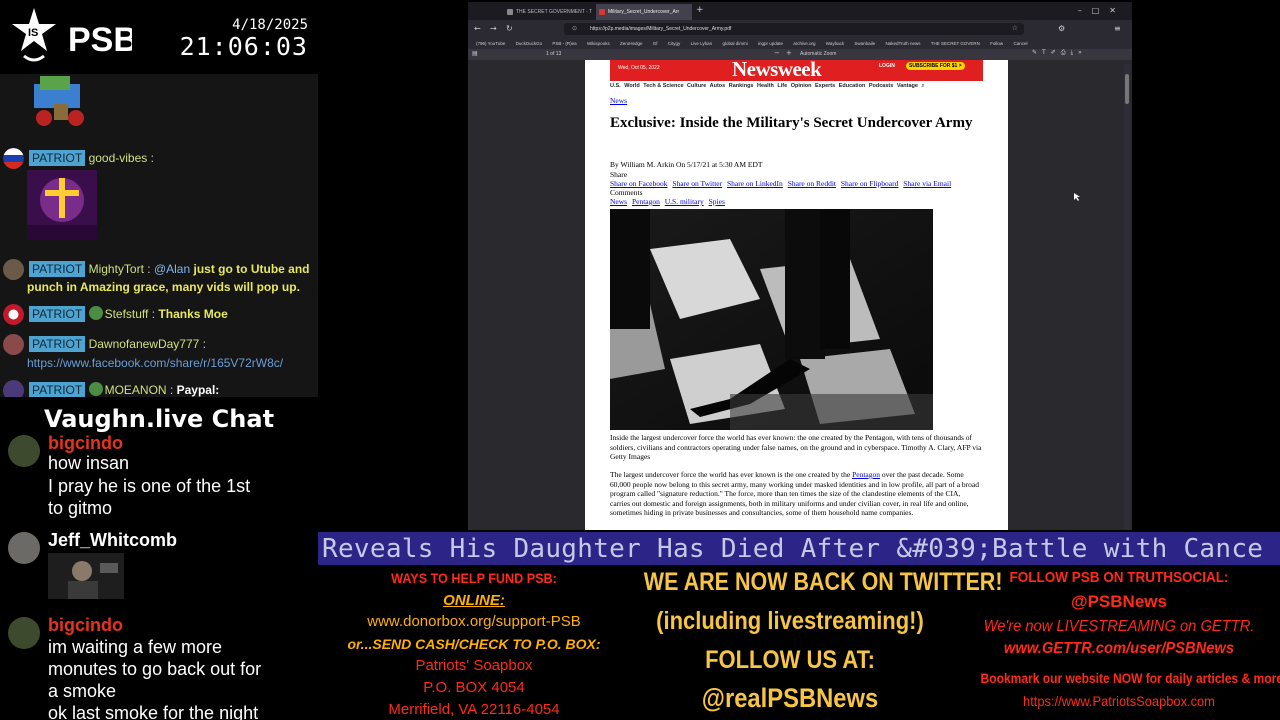 Image resolution: width=1280 pixels, height=720 pixels. Describe the element at coordinates (655, 43) in the screenshot. I see `bookmark-item: Gf` at that location.